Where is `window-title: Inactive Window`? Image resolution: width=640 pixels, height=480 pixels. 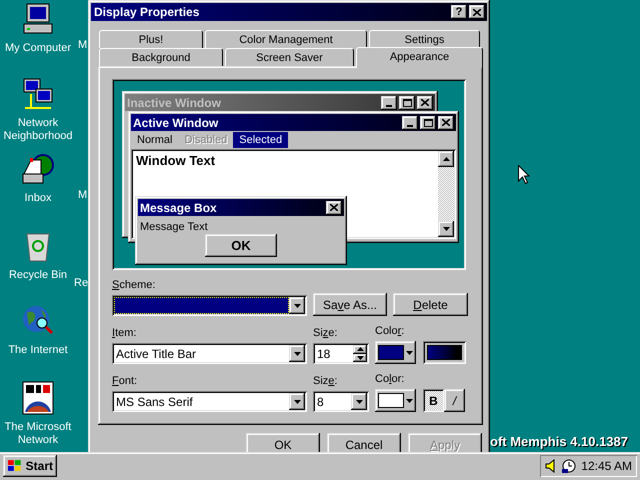
window-title: Inactive Window is located at coordinates (174, 103).